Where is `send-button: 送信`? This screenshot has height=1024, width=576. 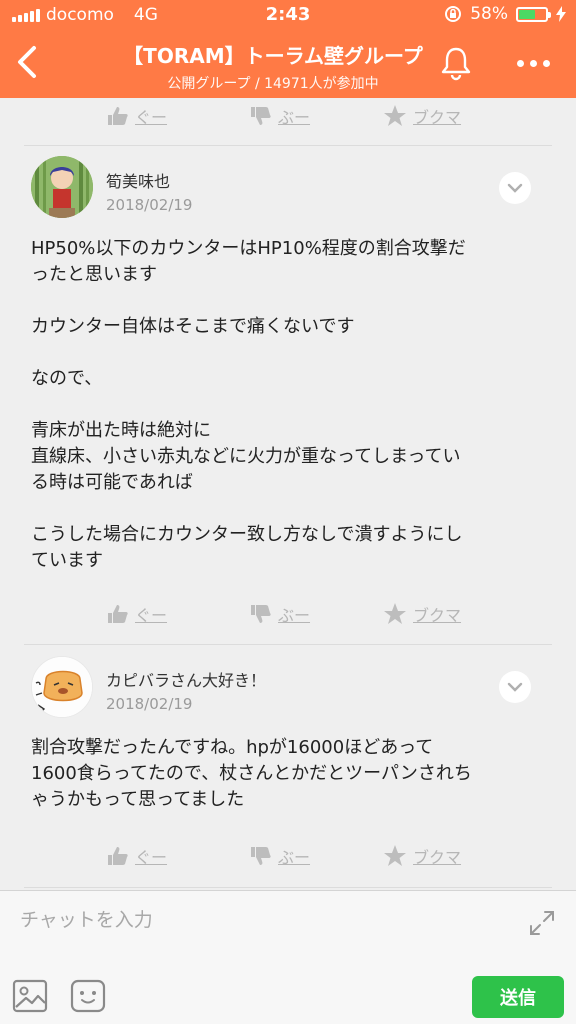
send-button: 送信 is located at coordinates (518, 997).